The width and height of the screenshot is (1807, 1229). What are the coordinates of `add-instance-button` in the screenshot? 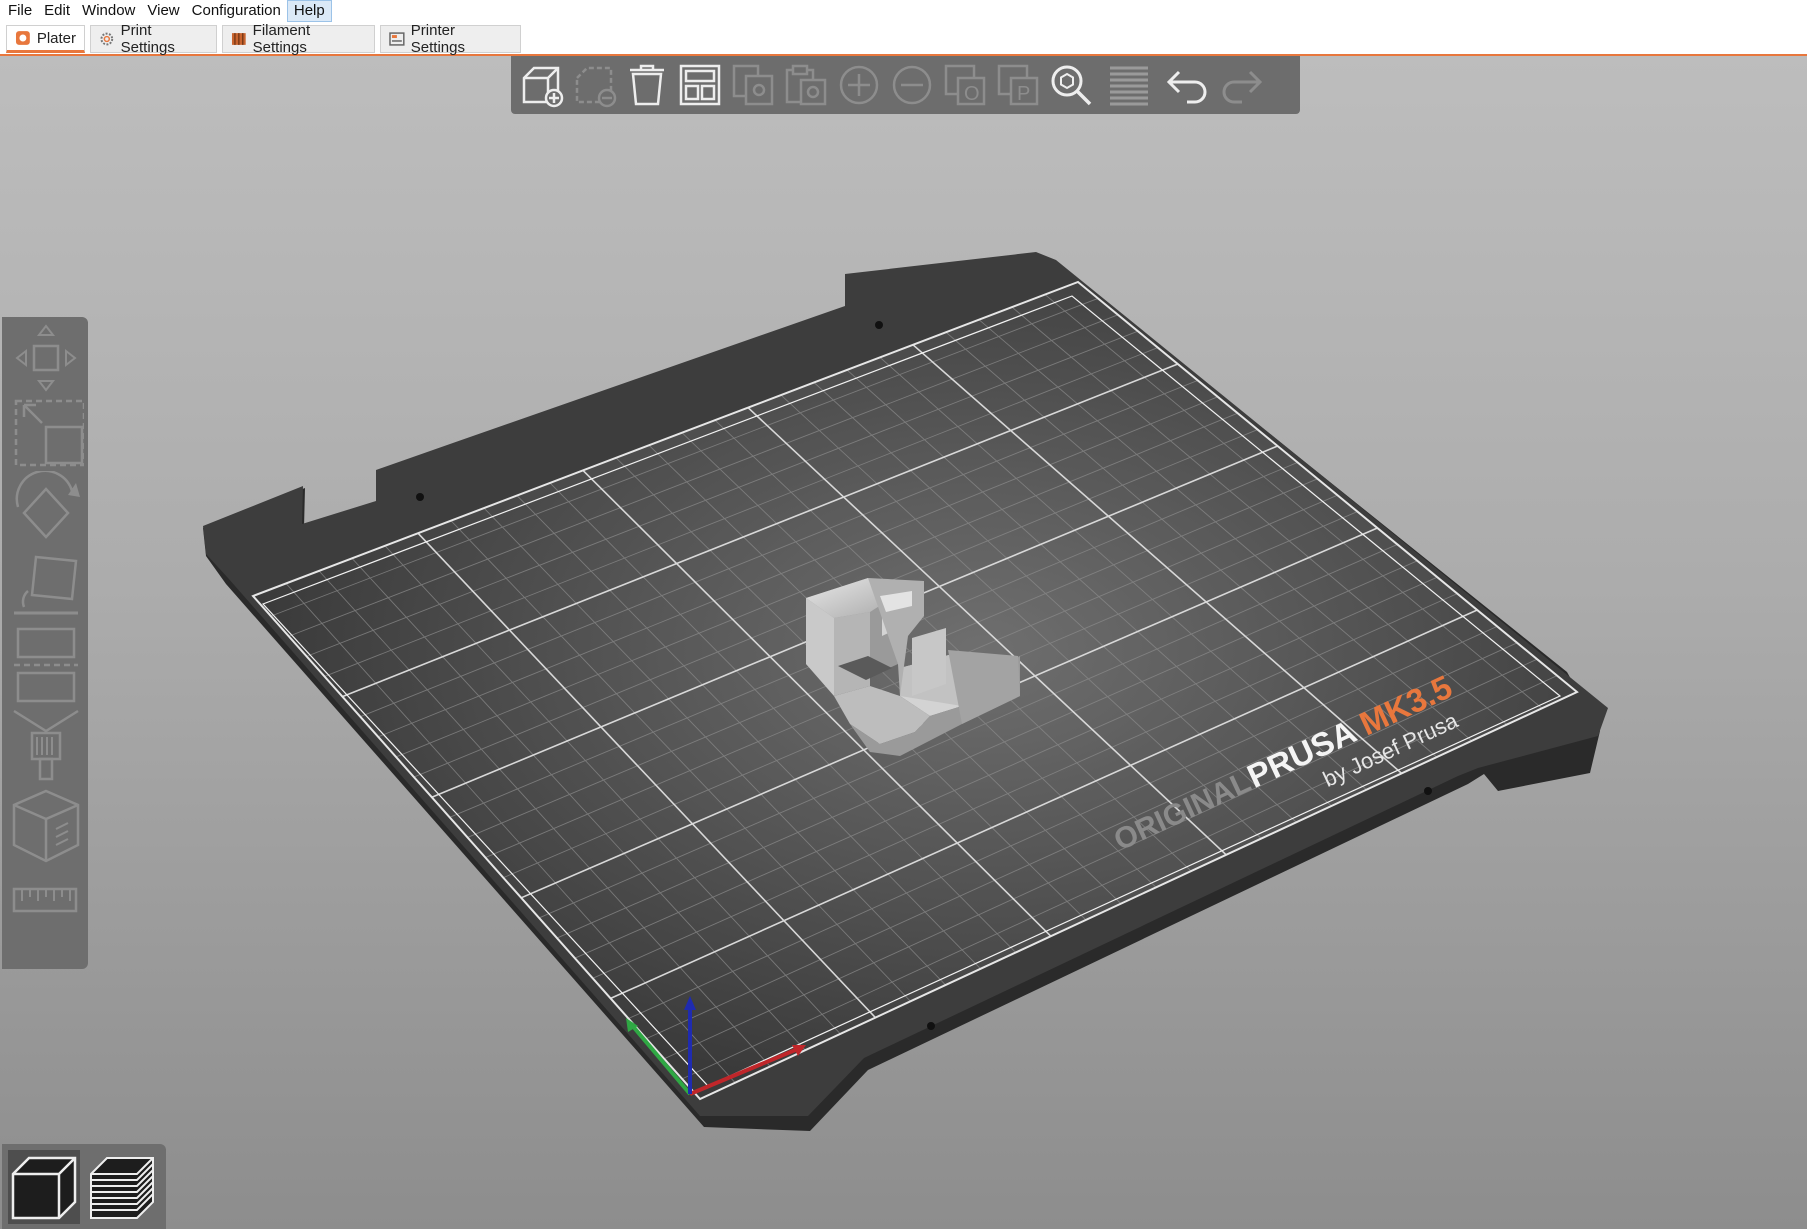 It's located at (858, 85).